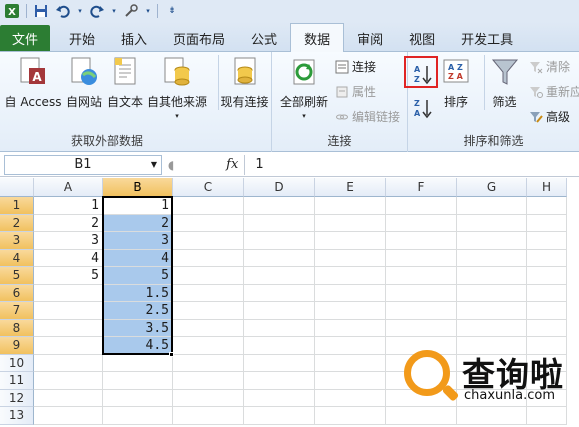 The width and height of the screenshot is (579, 427). Describe the element at coordinates (199, 38) in the screenshot. I see `tab-page-layout: 页面布局` at that location.